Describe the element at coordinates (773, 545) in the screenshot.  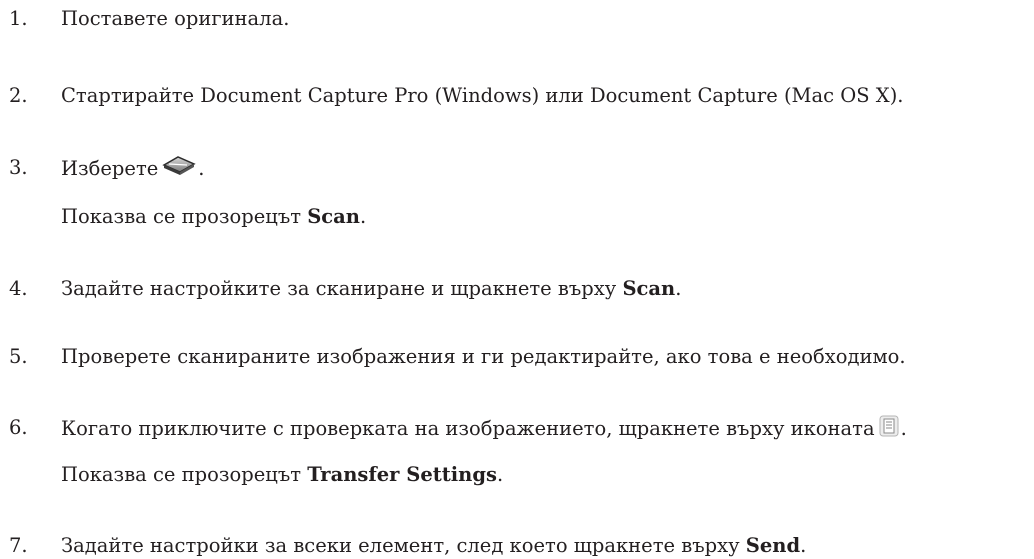
I see `button-name: Send` at that location.